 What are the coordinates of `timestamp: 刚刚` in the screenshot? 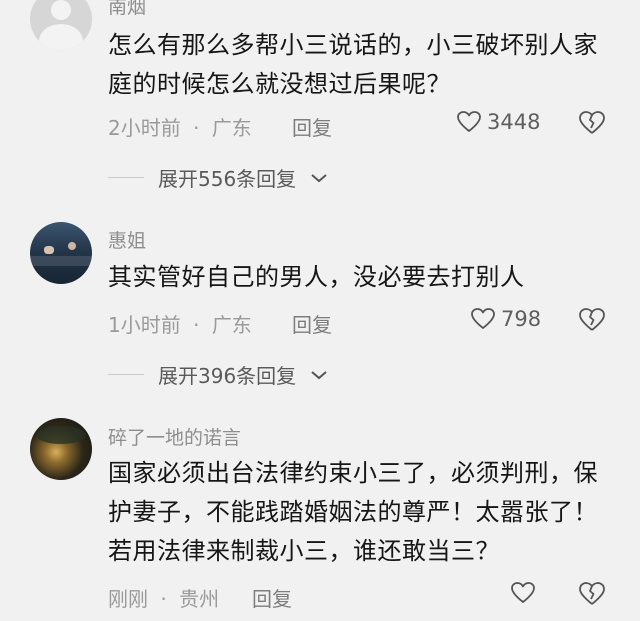 It's located at (128, 599).